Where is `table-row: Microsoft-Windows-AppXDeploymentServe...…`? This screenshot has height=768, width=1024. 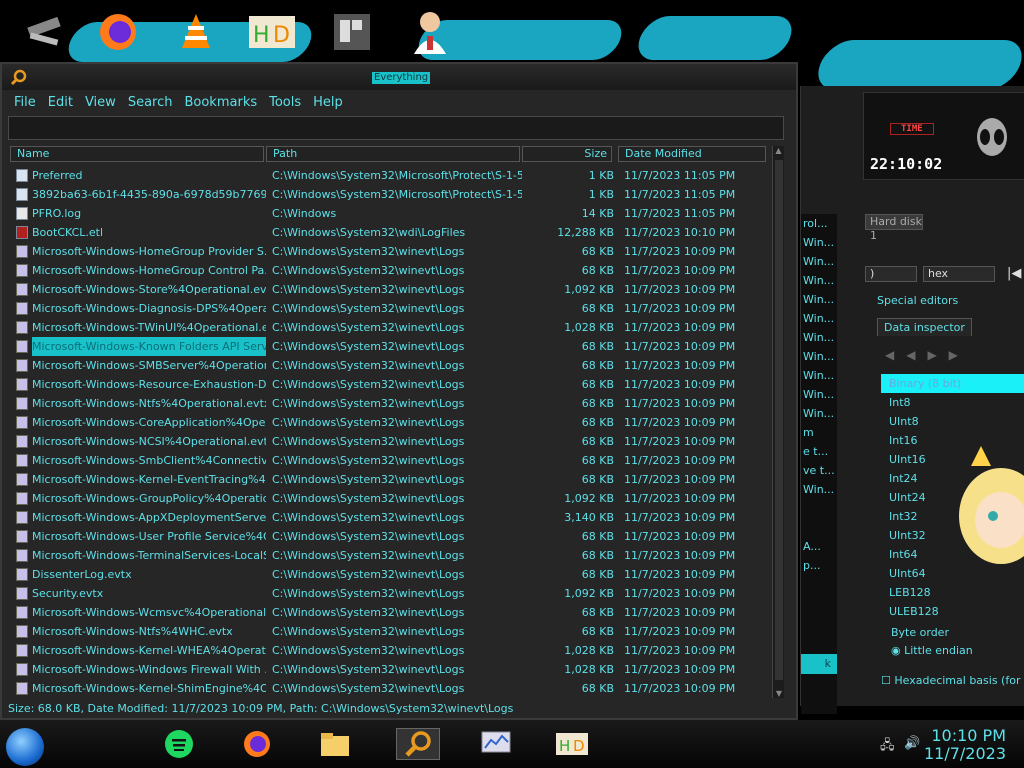
table-row: Microsoft-Windows-AppXDeploymentServe...… is located at coordinates (390, 517).